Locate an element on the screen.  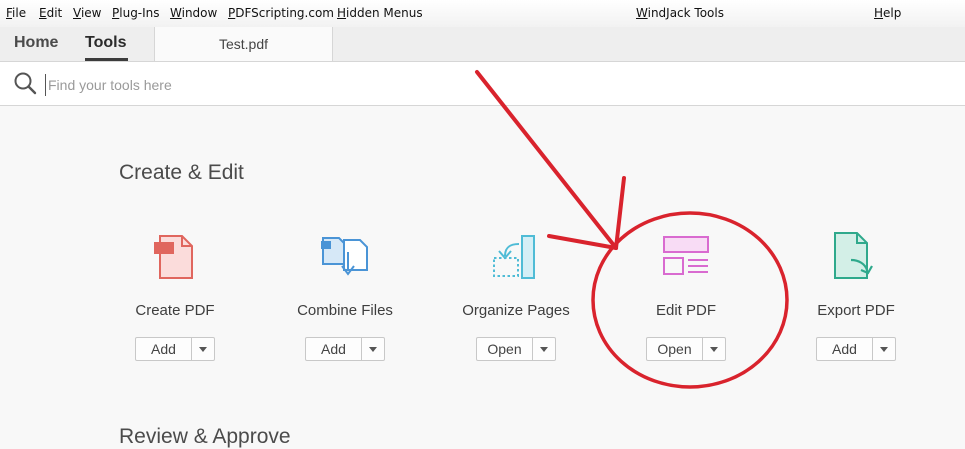
tab-tools: Tools is located at coordinates (105, 43).